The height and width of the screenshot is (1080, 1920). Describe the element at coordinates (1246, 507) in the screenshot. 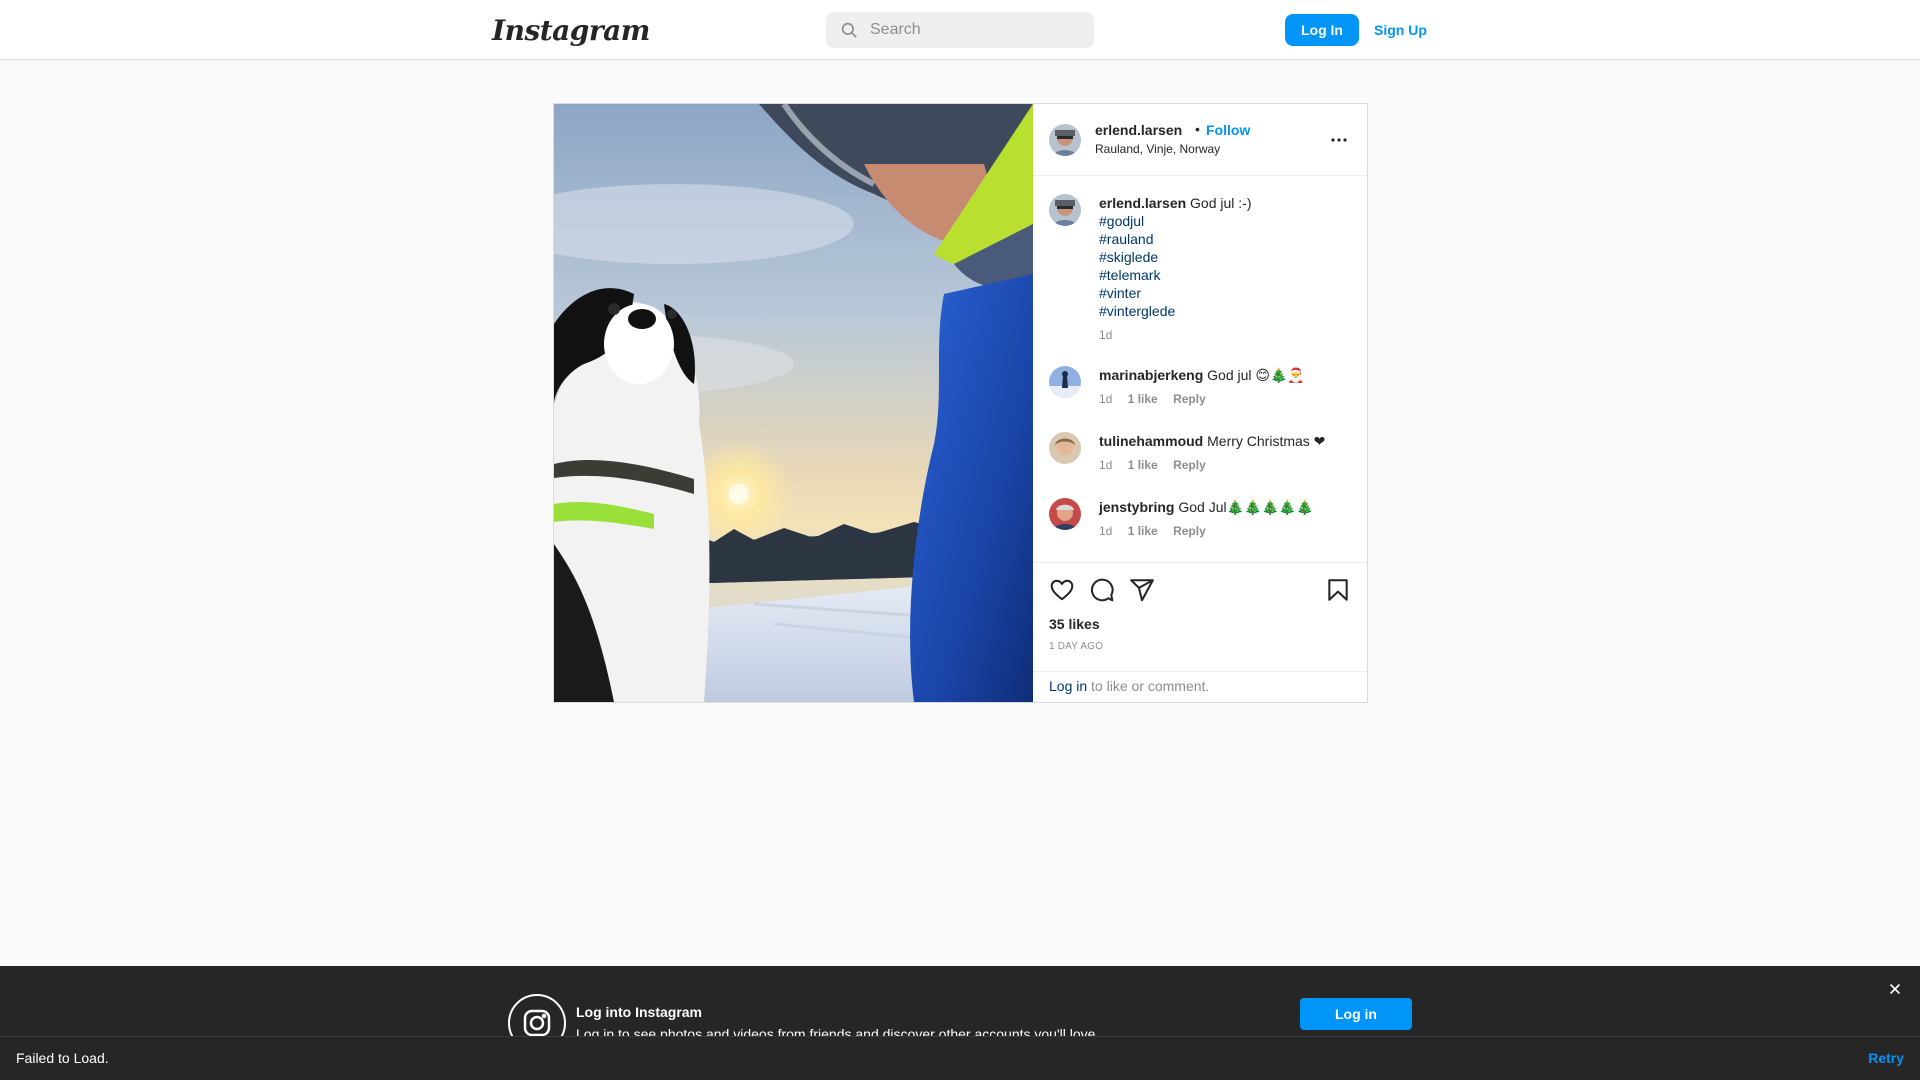

I see `comment-text: God Jul🎄🎄🎄🎄🎄` at that location.